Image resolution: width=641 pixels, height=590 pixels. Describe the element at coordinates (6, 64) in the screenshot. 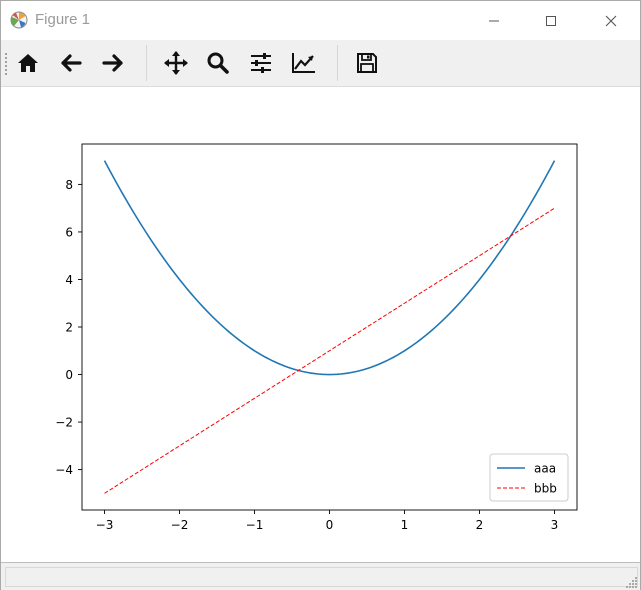

I see `toolbar-grip-icon` at that location.